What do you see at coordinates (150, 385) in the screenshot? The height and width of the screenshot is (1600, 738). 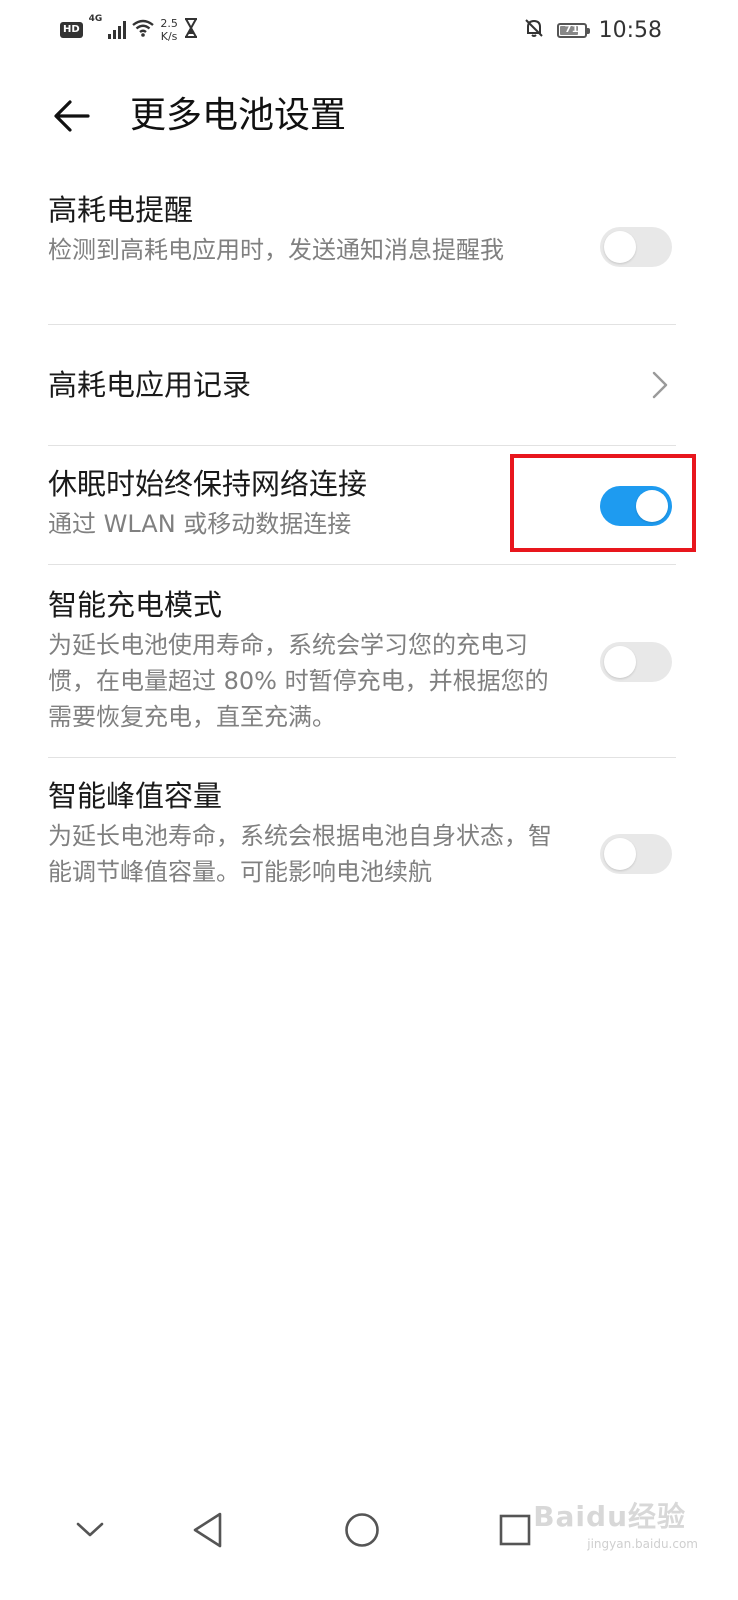 I see `setting-title: 高耗电应用记录` at bounding box center [150, 385].